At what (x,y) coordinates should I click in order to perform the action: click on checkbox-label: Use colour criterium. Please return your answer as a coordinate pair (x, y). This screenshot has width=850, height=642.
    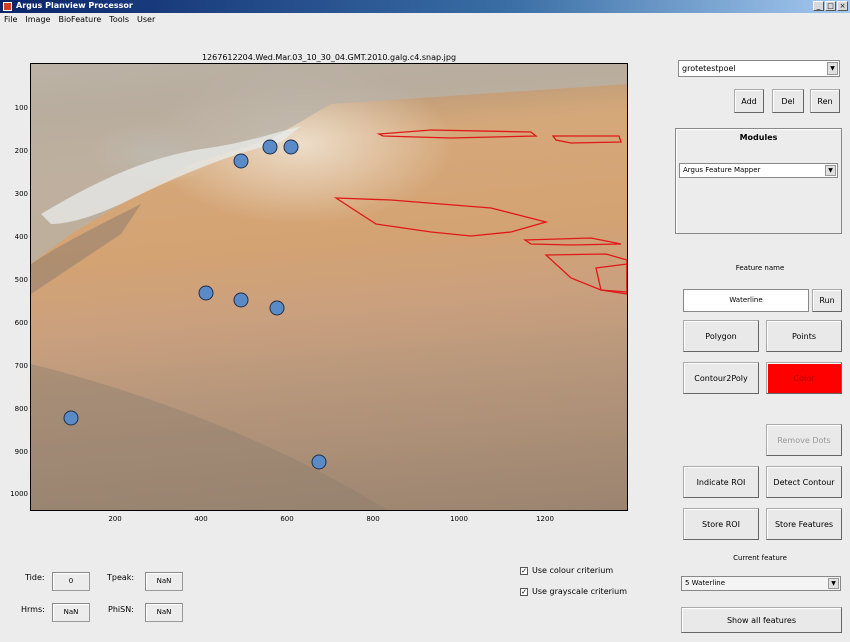
    Looking at the image, I should click on (573, 570).